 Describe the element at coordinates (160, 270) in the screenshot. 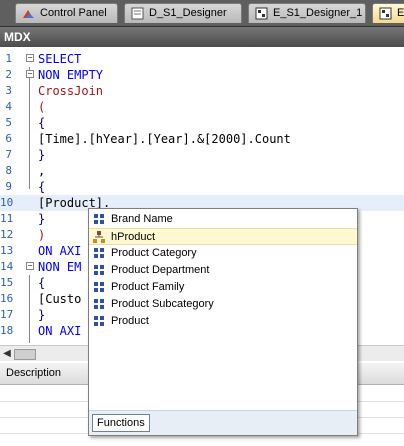

I see `autocomplete-item-label: Product Department` at that location.